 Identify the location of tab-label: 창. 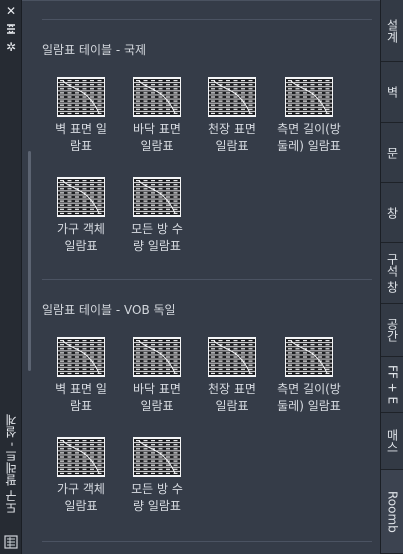
(392, 212).